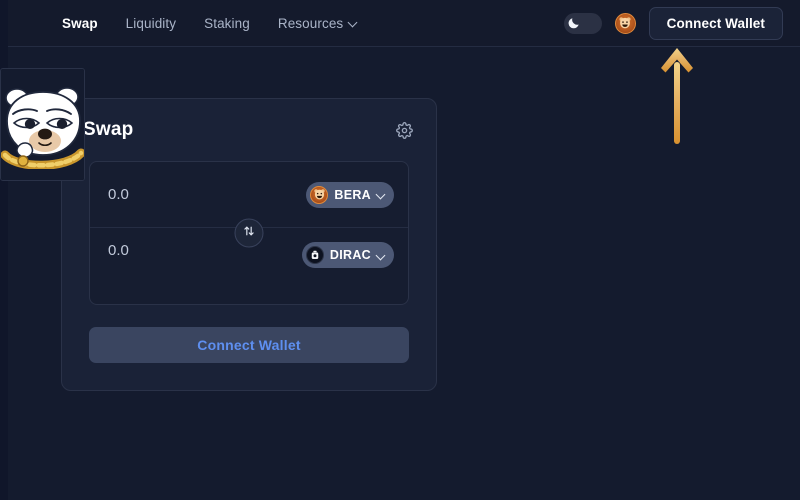 Image resolution: width=800 pixels, height=500 pixels. I want to click on nav-item-staking-label: Staking, so click(227, 23).